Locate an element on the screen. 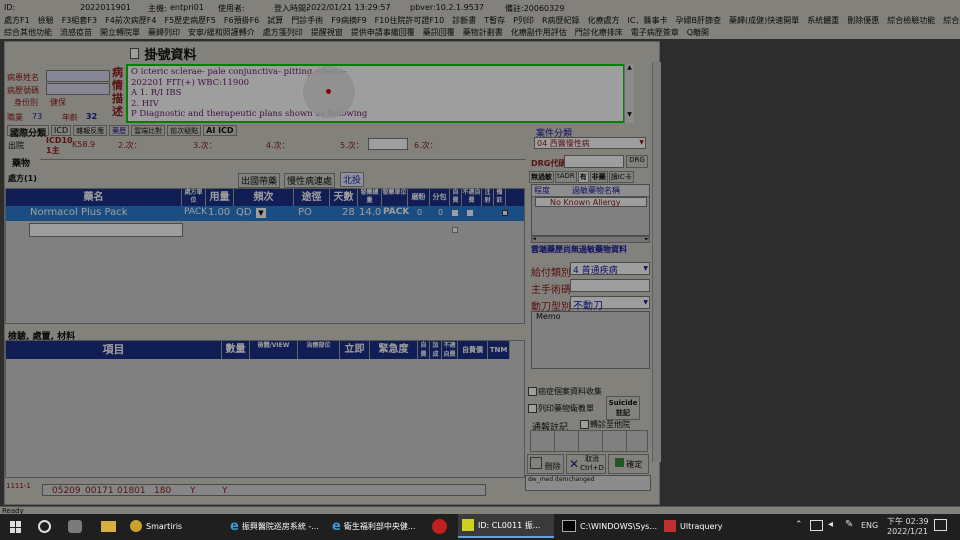 The image size is (960, 540). no-allergy-tag: 無過敏 is located at coordinates (541, 177).